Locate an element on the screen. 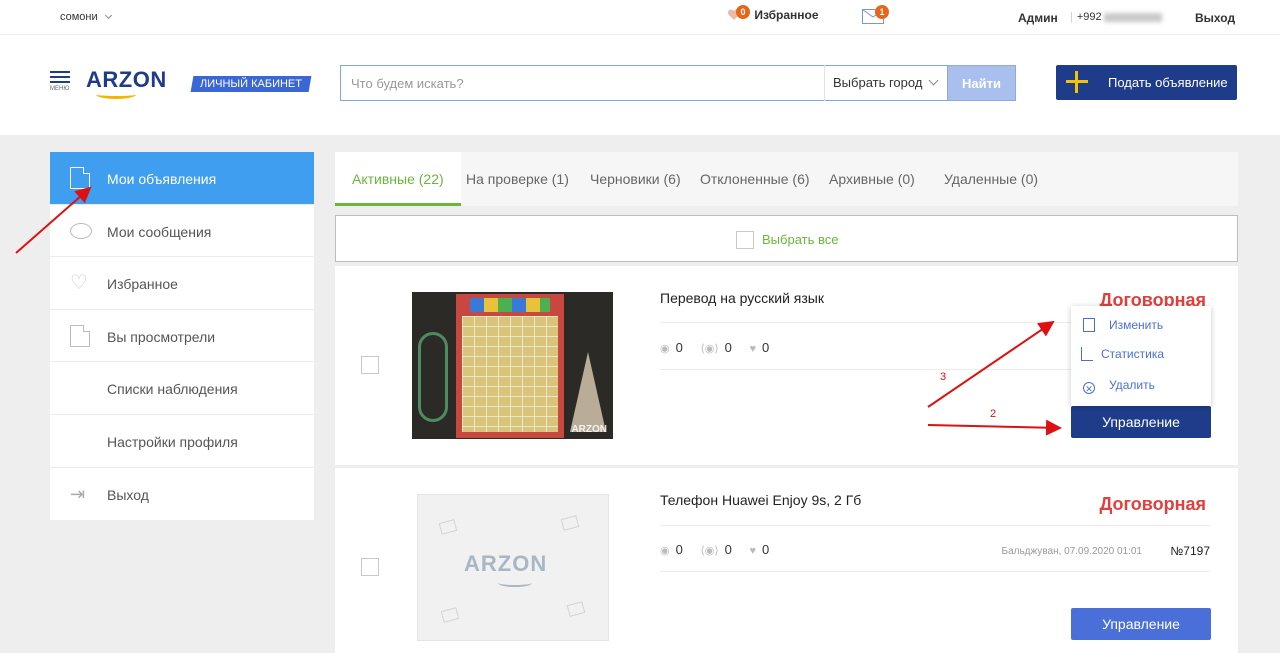 This screenshot has width=1280, height=653. select-all-bar: Выбрать все is located at coordinates (786, 238).